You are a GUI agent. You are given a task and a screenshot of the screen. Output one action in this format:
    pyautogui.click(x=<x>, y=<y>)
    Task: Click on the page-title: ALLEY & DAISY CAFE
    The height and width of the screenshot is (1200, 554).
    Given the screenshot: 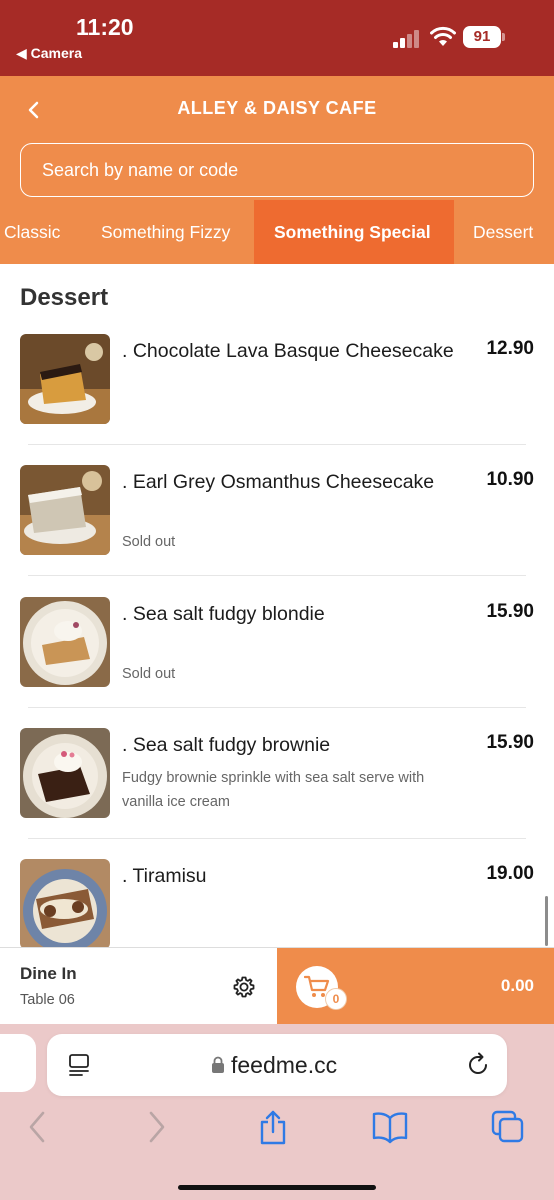 What is the action you would take?
    pyautogui.click(x=277, y=108)
    